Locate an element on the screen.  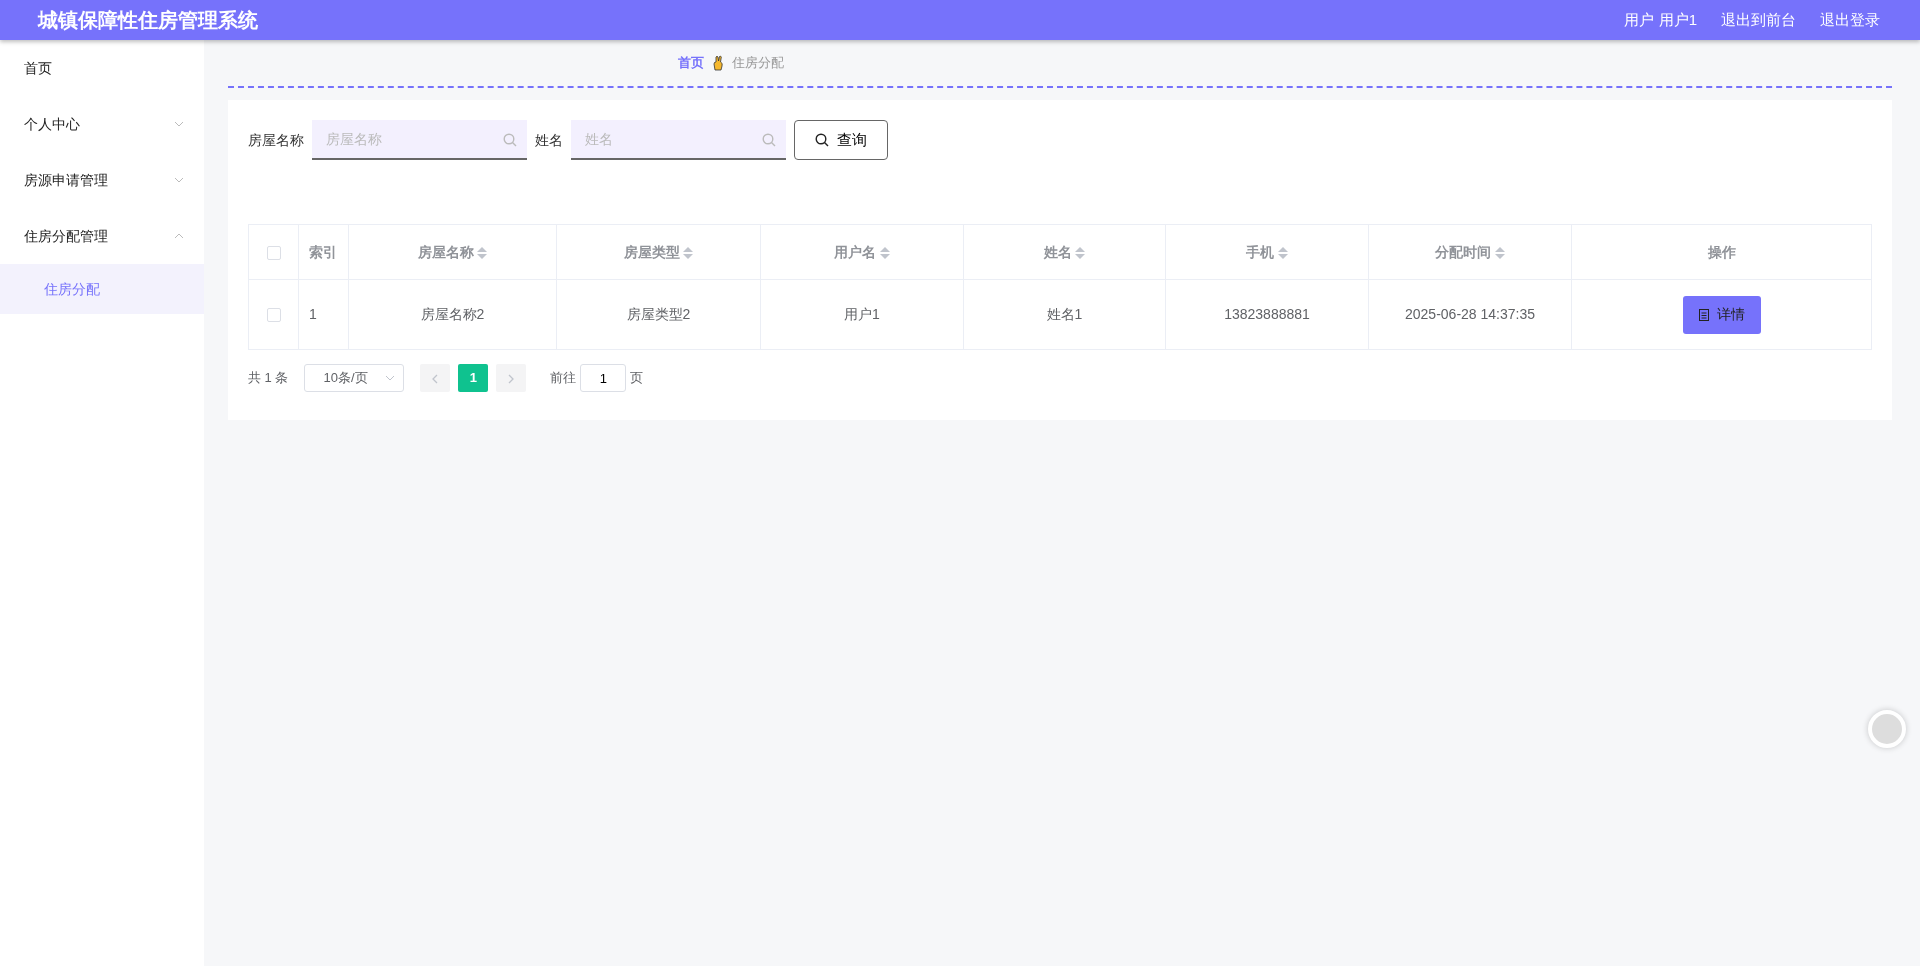
goto-label: 前往 is located at coordinates (563, 378).